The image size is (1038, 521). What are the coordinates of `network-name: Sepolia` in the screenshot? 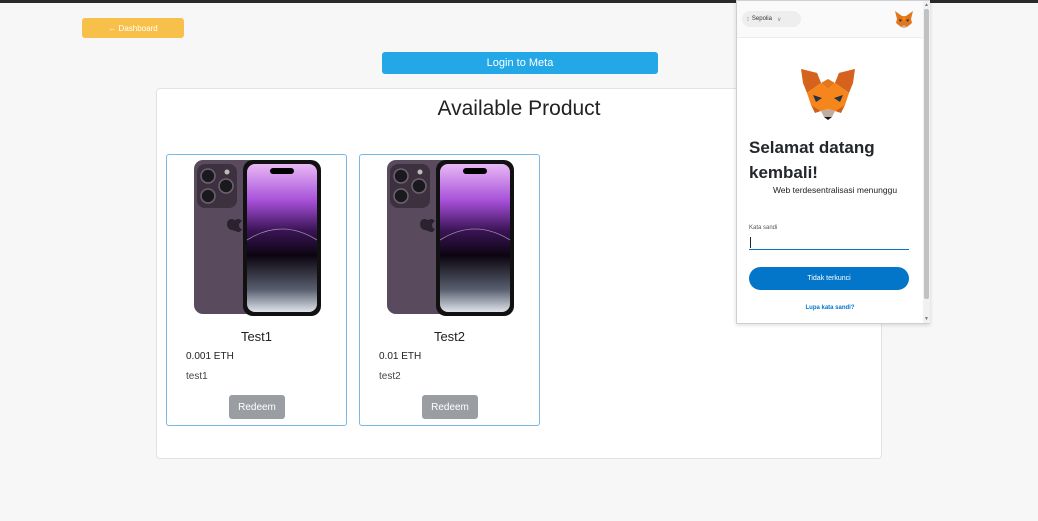 It's located at (761, 19).